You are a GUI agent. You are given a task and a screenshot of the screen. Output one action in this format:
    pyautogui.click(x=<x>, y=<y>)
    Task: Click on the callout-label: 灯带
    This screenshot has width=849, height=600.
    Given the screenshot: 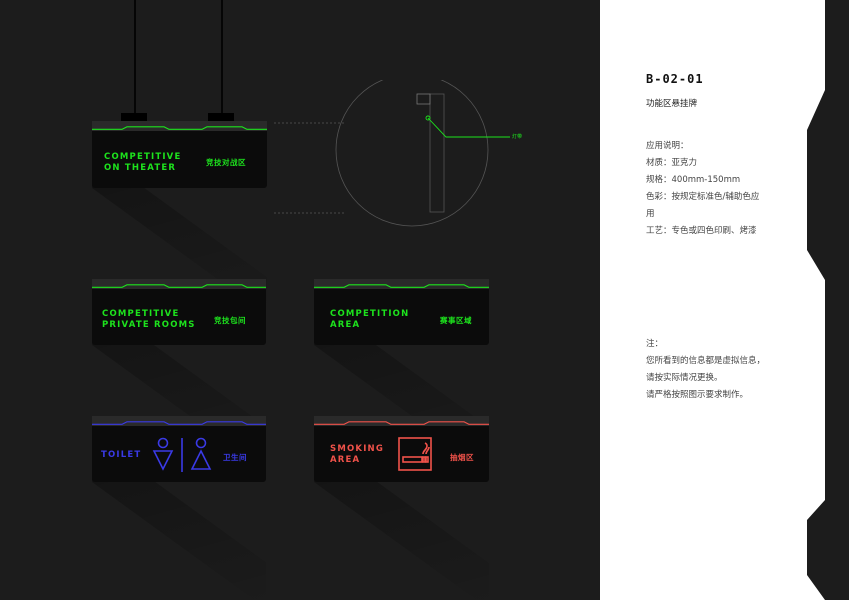 What is the action you would take?
    pyautogui.click(x=517, y=137)
    